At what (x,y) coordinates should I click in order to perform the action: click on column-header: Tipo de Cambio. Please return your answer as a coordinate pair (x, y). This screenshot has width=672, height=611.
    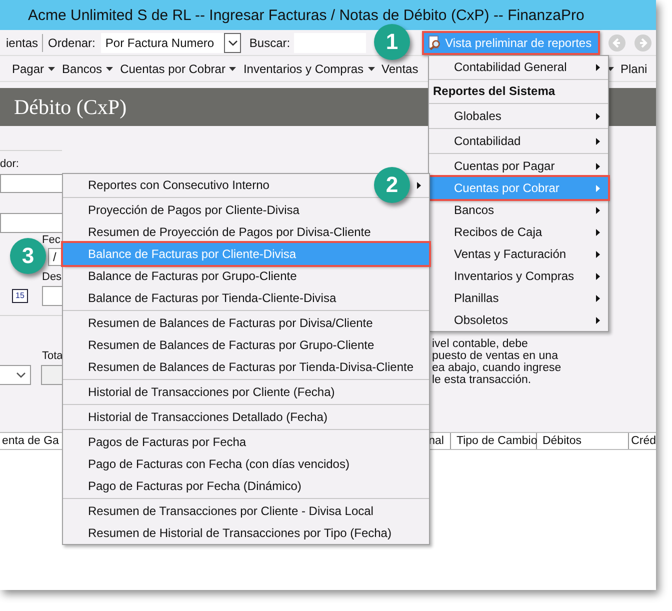
    Looking at the image, I should click on (494, 441).